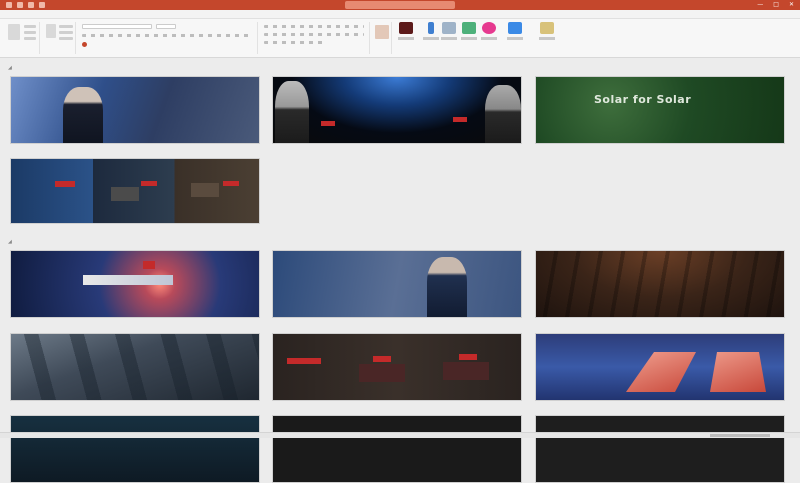  I want to click on designer-icon, so click(406, 28).